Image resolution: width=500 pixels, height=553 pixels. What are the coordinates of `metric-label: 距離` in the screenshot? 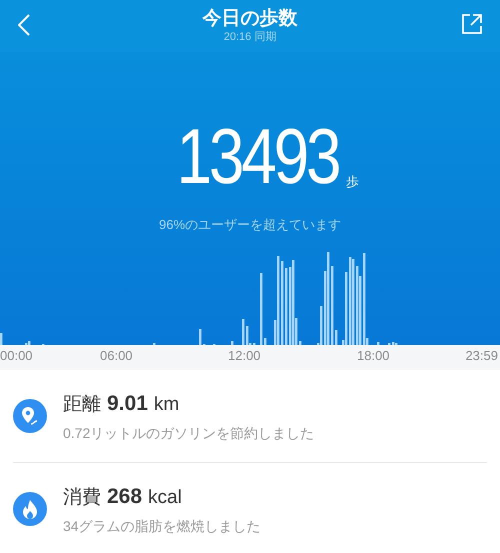 It's located at (82, 404).